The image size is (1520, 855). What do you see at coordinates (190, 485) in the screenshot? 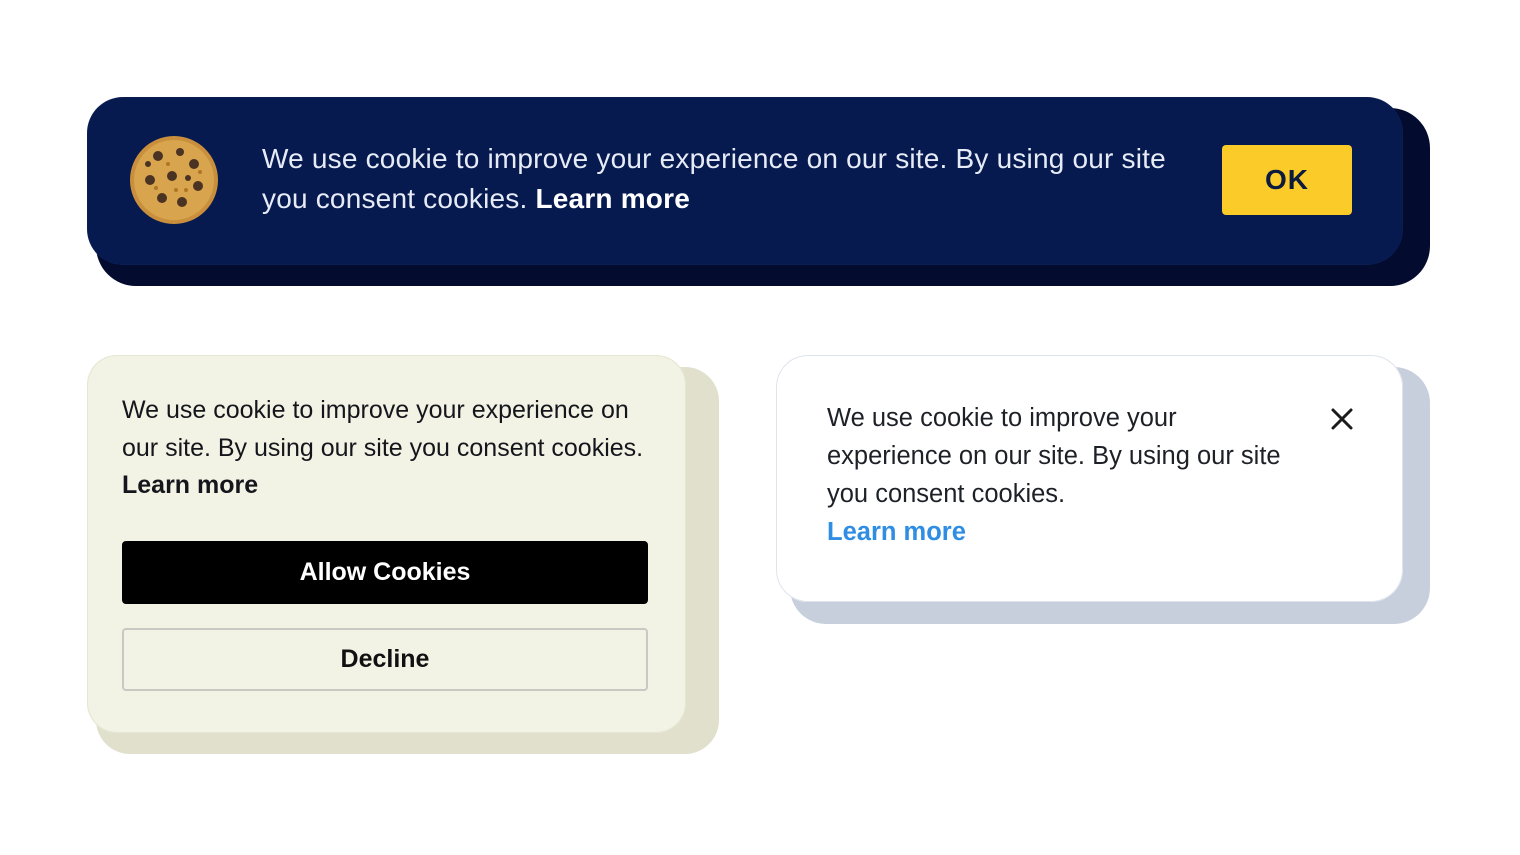
I see `beige-card-learn-more-link: Learn more` at bounding box center [190, 485].